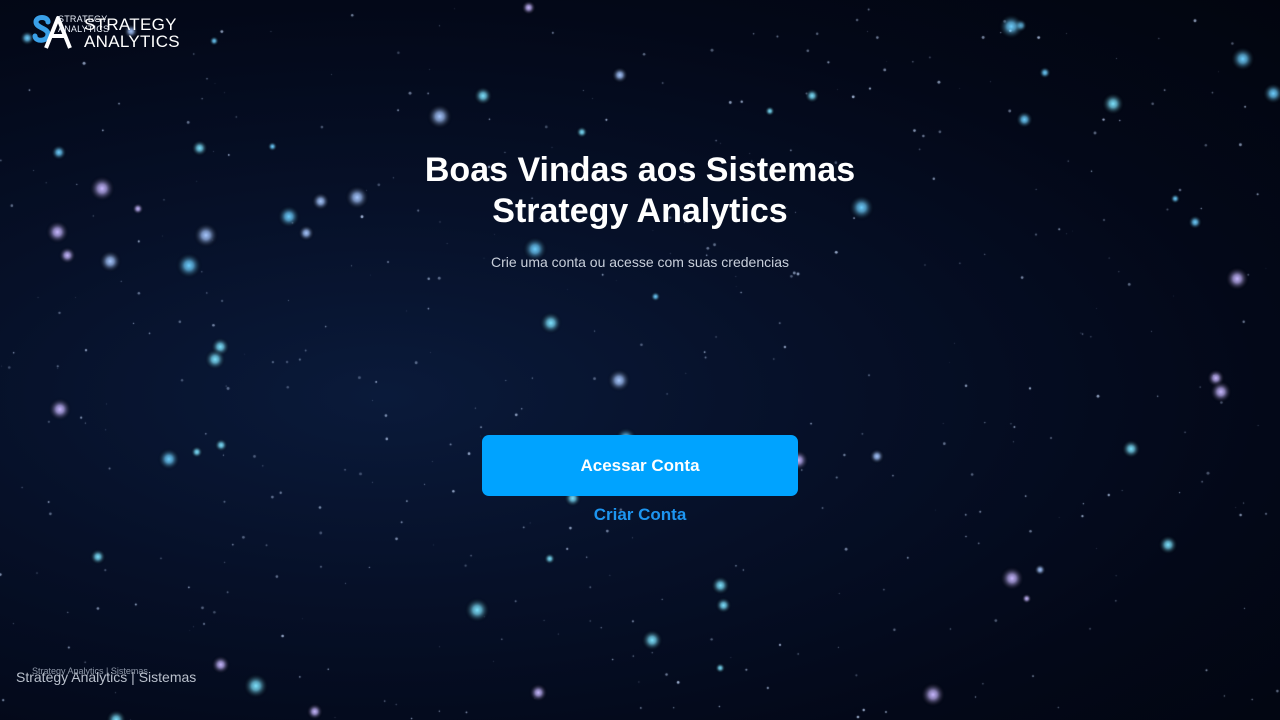  I want to click on footer-text: Strategy Analytics | Sistemas, so click(106, 677).